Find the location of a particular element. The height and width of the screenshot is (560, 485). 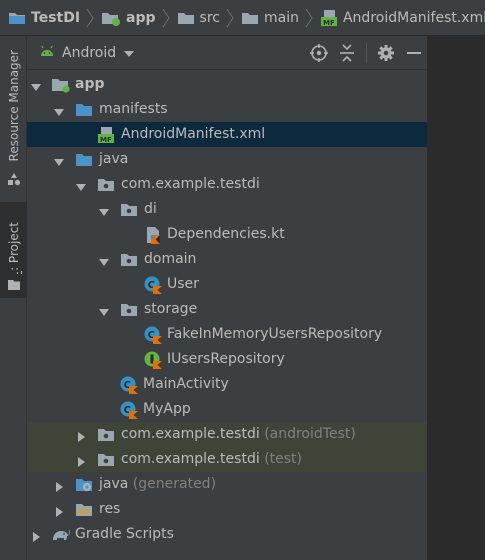

tree-label: Dependencies.kt is located at coordinates (226, 234).